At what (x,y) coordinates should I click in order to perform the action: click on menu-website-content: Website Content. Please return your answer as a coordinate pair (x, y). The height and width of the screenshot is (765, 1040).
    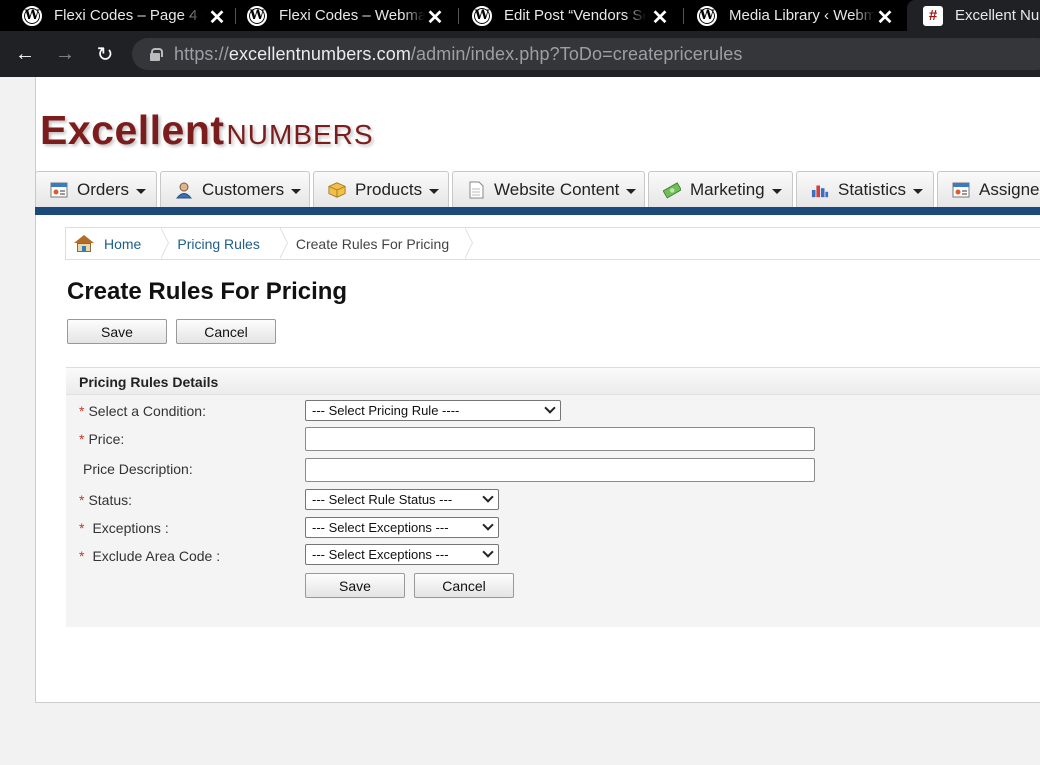
    Looking at the image, I should click on (548, 189).